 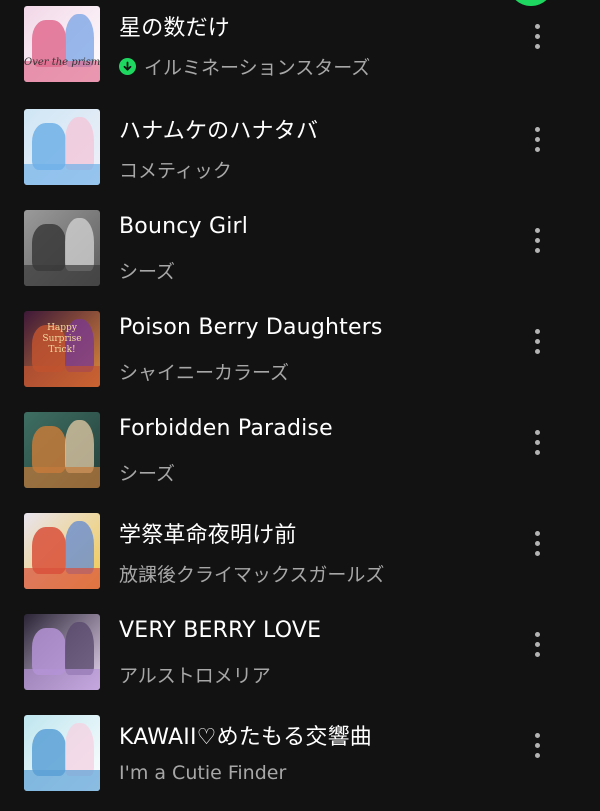 I want to click on track-row: KAWAII♡めたもる交響曲 I'm a Cutie Finder, so click(x=300, y=757).